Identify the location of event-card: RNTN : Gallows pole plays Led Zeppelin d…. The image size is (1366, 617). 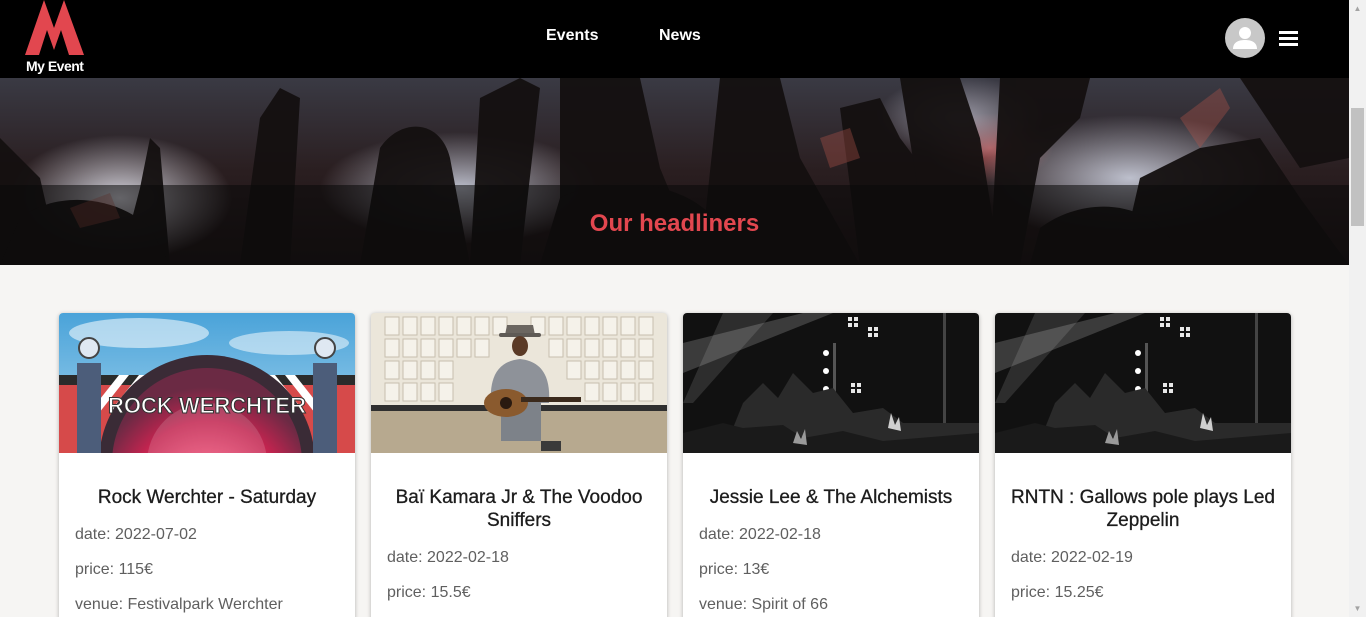
(1143, 465).